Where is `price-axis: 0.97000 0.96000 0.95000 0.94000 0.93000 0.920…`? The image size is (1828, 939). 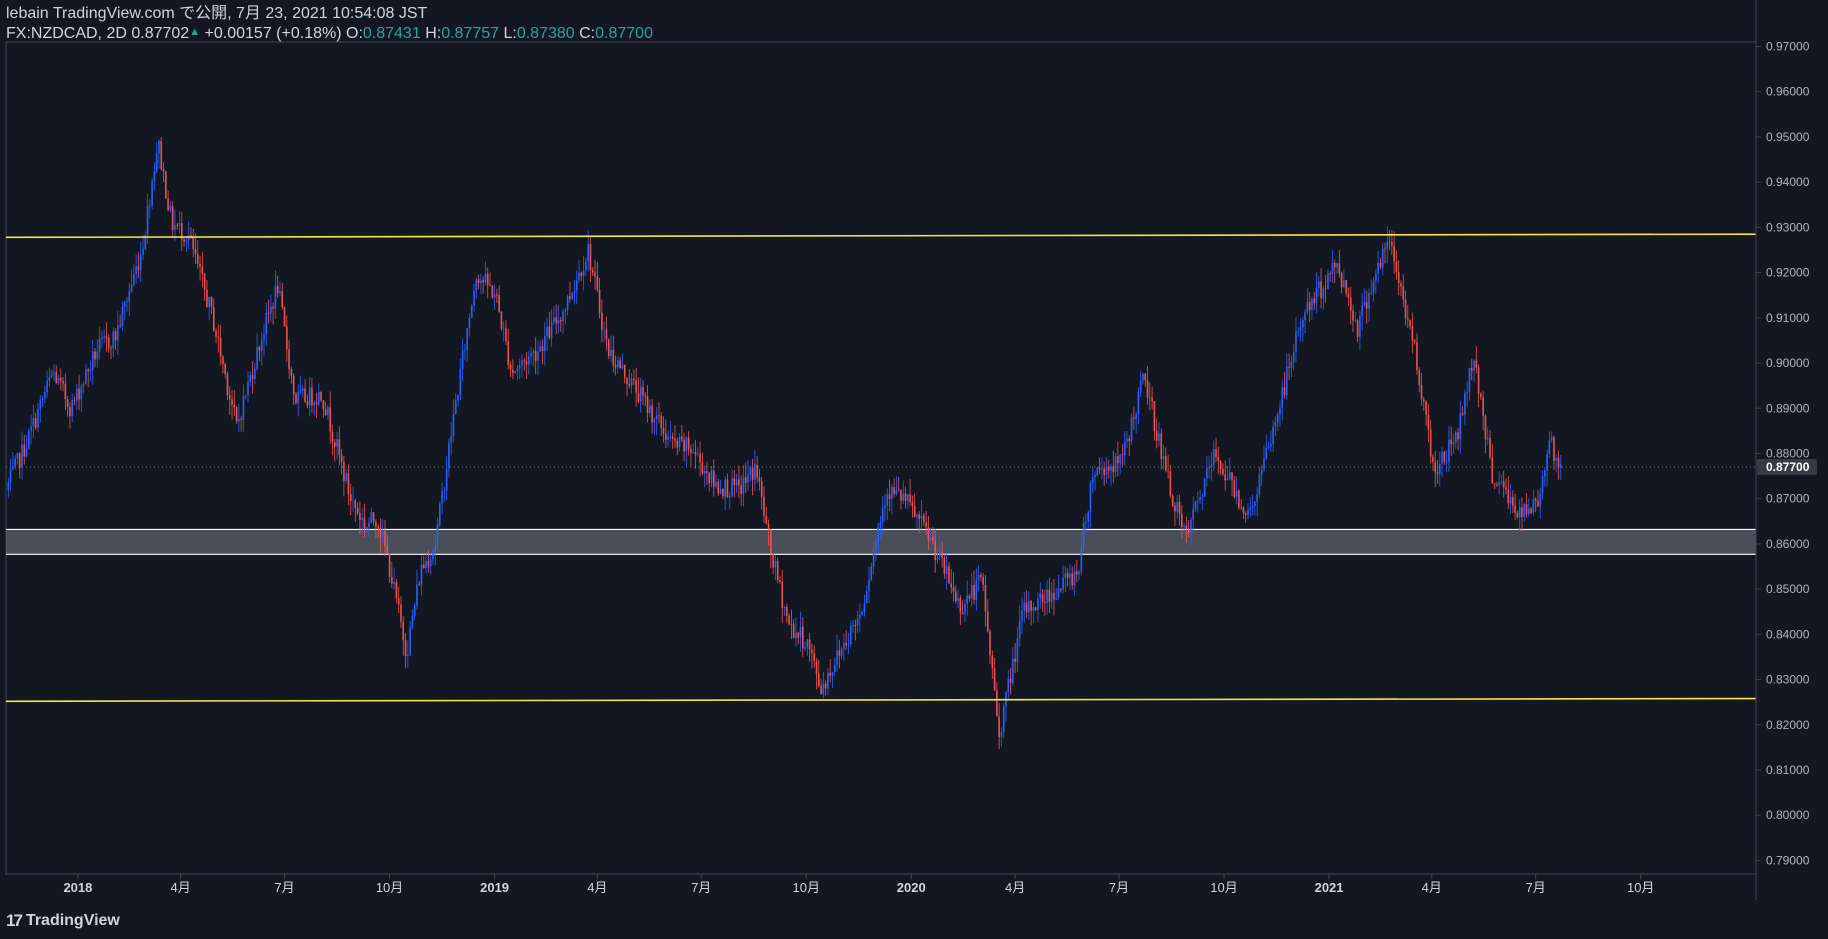 price-axis: 0.97000 0.96000 0.95000 0.94000 0.93000 0.920… is located at coordinates (1786, 450).